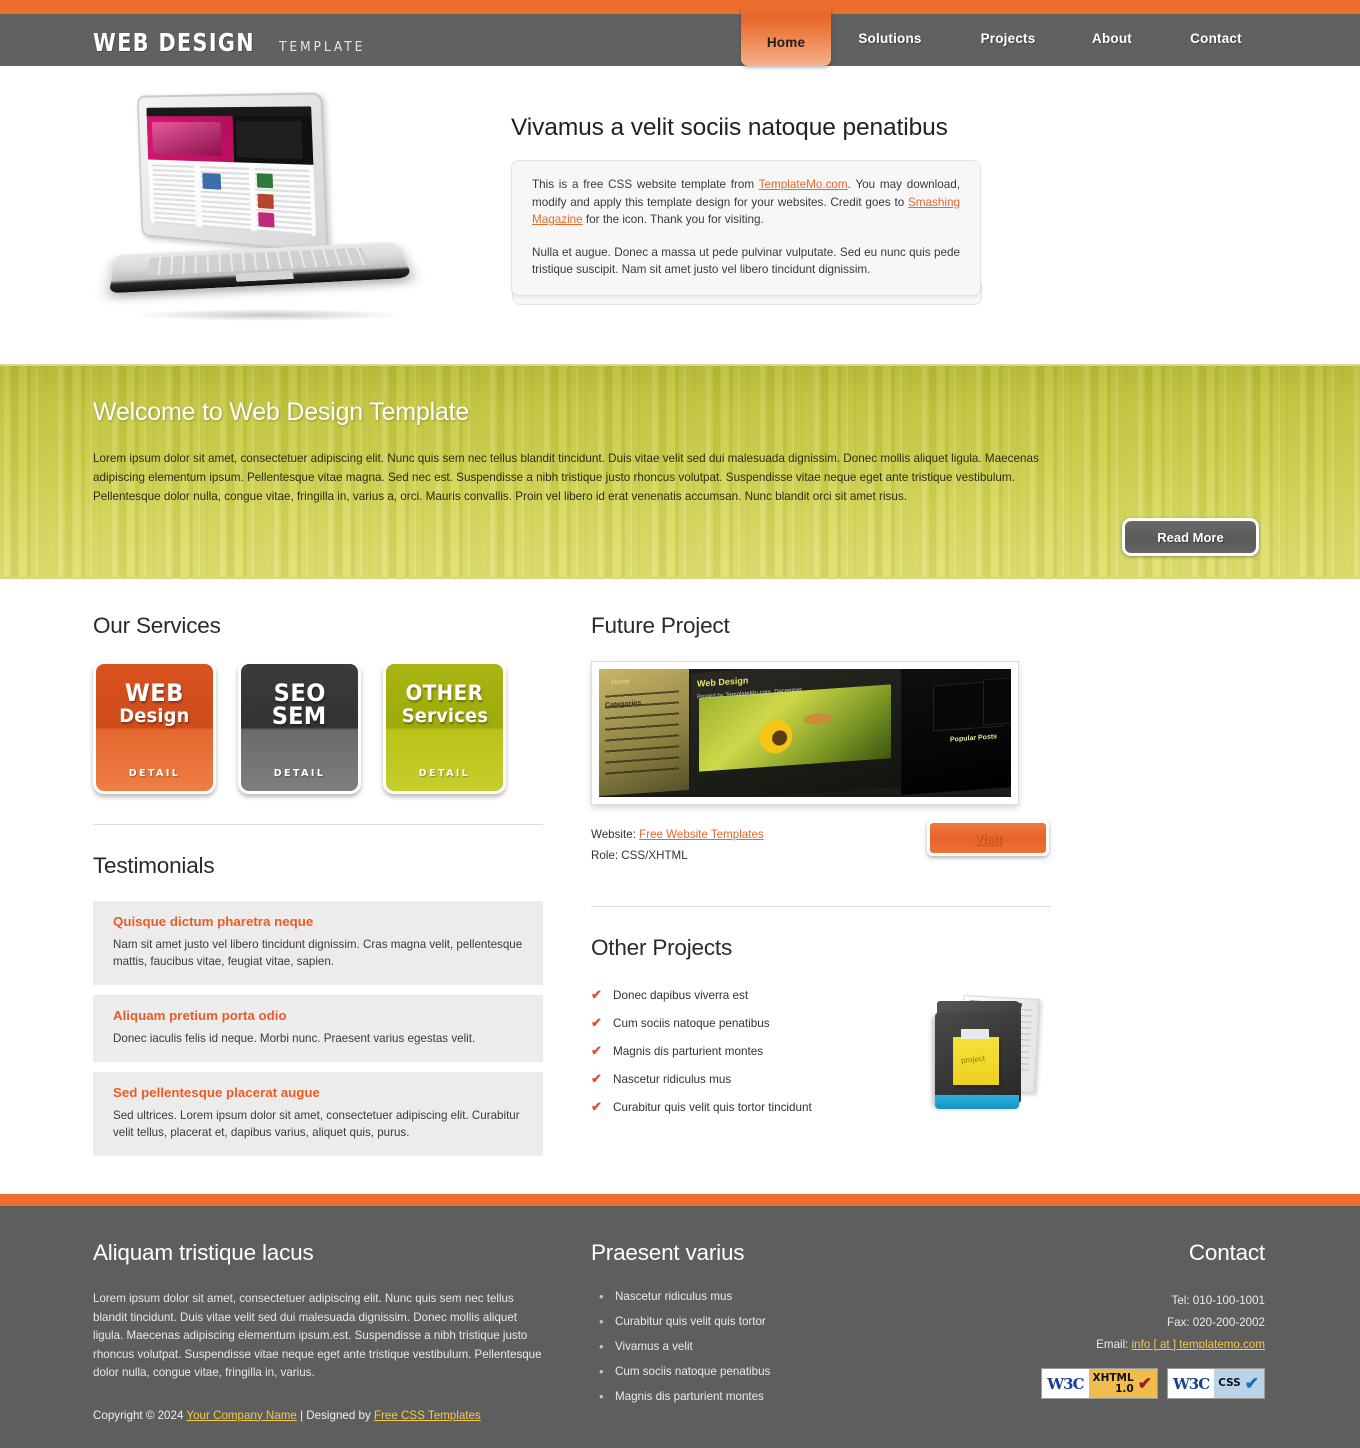  What do you see at coordinates (216, 1092) in the screenshot?
I see `testimonial-title: Sed pellentesque placerat augue` at bounding box center [216, 1092].